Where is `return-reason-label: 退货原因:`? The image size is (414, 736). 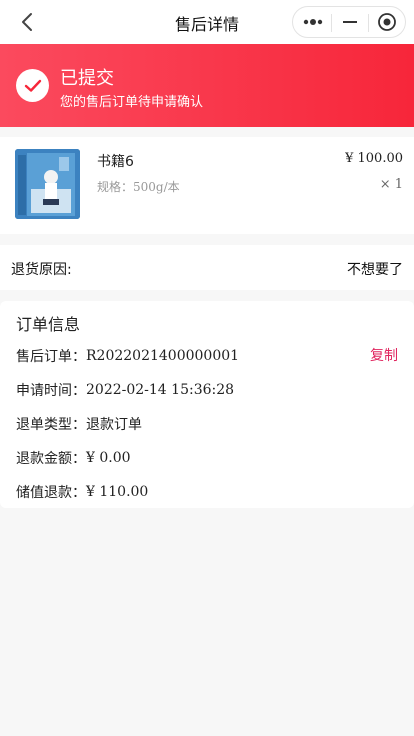 return-reason-label: 退货原因: is located at coordinates (41, 270).